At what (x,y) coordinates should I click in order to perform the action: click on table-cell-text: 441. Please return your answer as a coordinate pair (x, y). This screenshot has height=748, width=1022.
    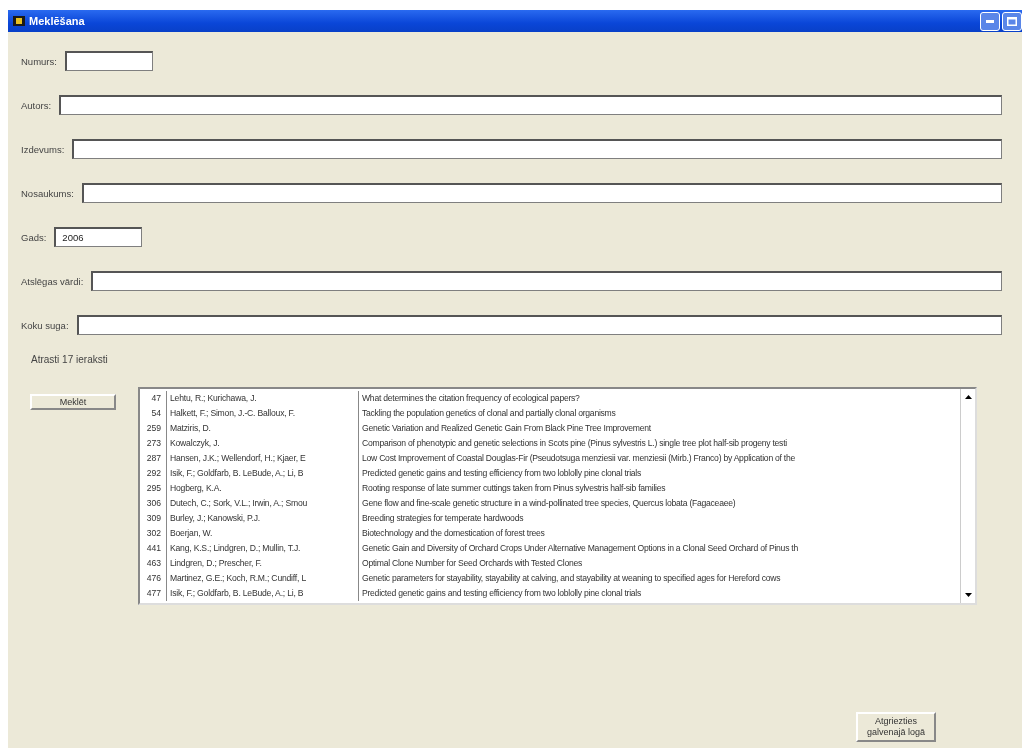
    Looking at the image, I should click on (153, 548).